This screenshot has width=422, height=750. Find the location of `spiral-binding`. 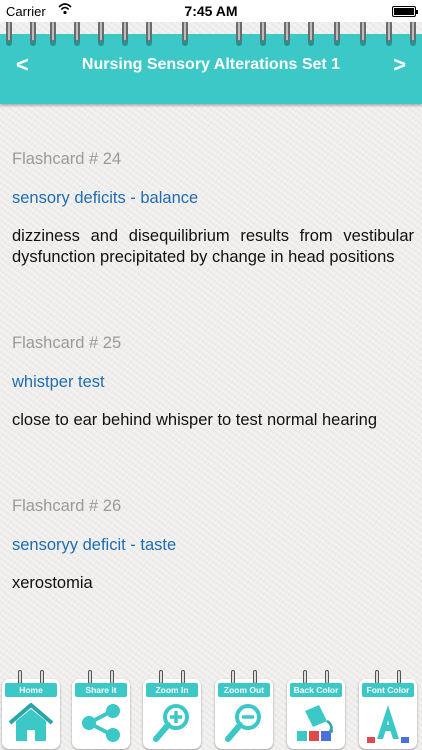

spiral-binding is located at coordinates (211, 35).